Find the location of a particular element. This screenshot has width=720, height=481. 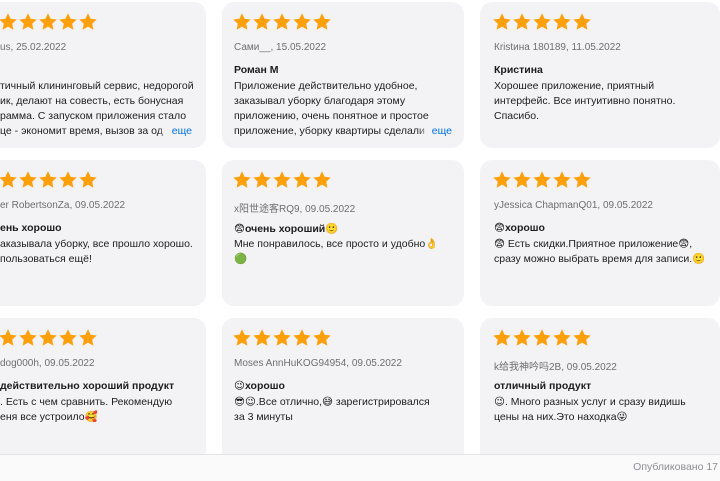

published-date: Опубликовано 17 ма is located at coordinates (676, 467).